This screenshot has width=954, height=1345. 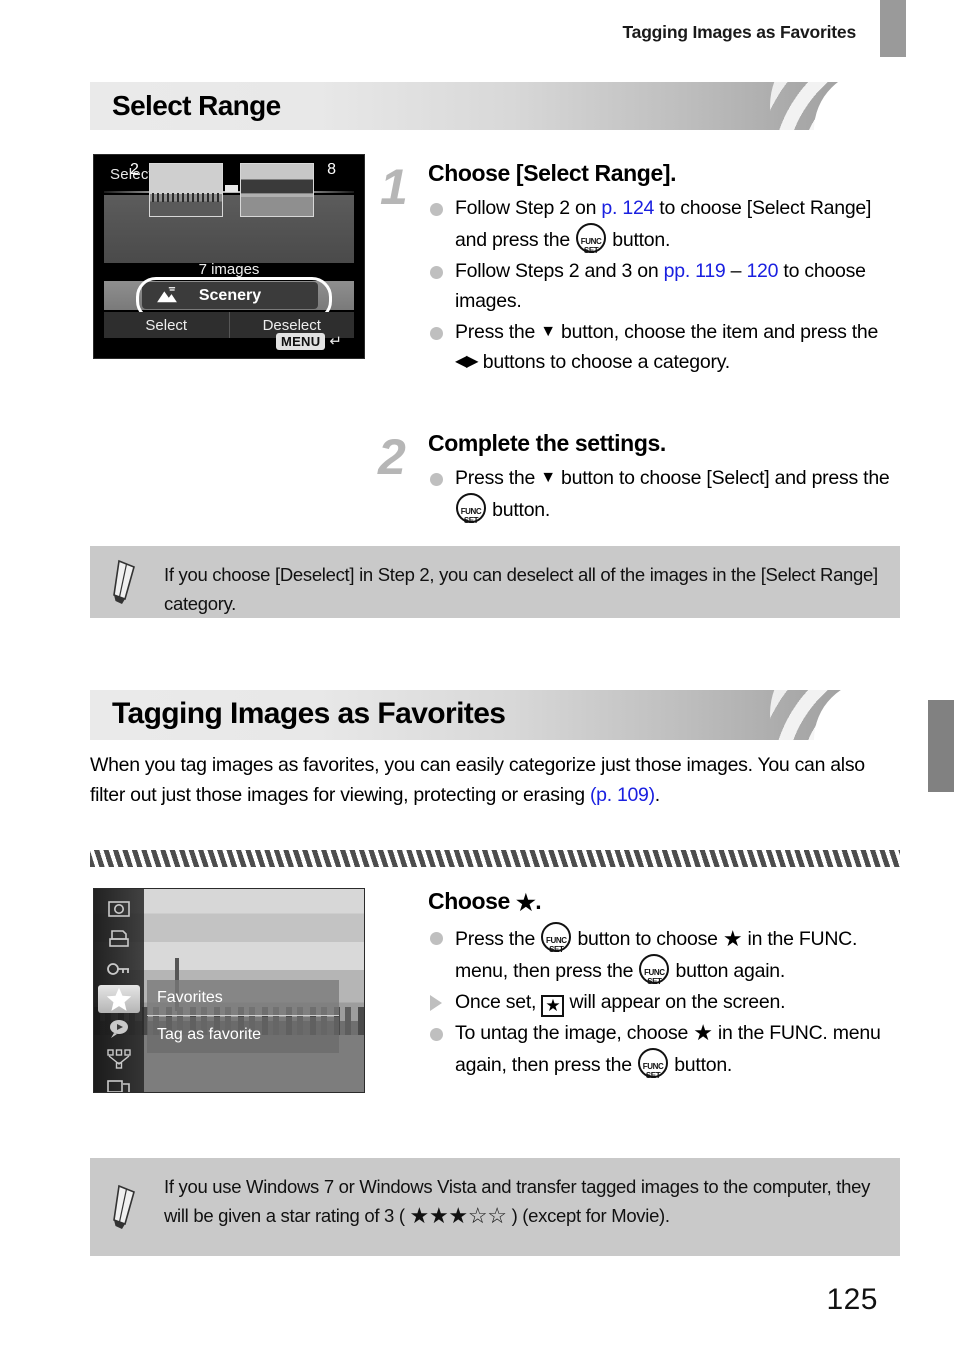 I want to click on camera-screen-favorites: Favorites Tag as favorite, so click(x=229, y=990).